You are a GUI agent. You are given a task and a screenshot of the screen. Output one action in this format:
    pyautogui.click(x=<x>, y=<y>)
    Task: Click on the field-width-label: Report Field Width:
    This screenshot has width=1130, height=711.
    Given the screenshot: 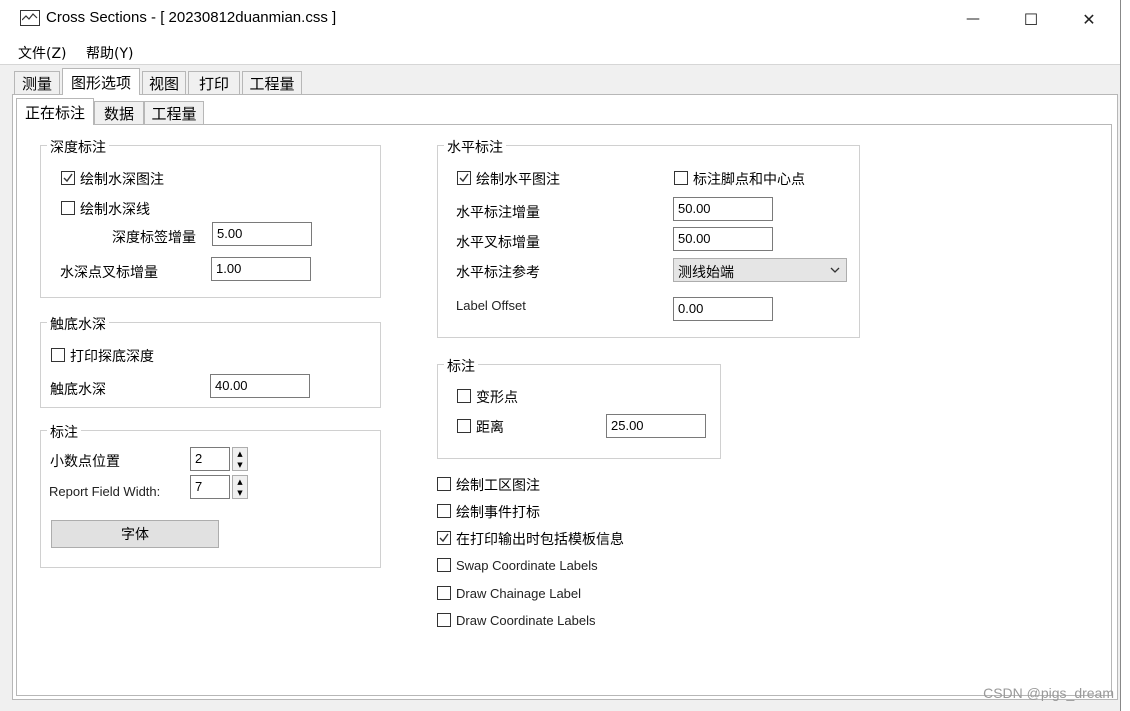 What is the action you would take?
    pyautogui.click(x=105, y=491)
    